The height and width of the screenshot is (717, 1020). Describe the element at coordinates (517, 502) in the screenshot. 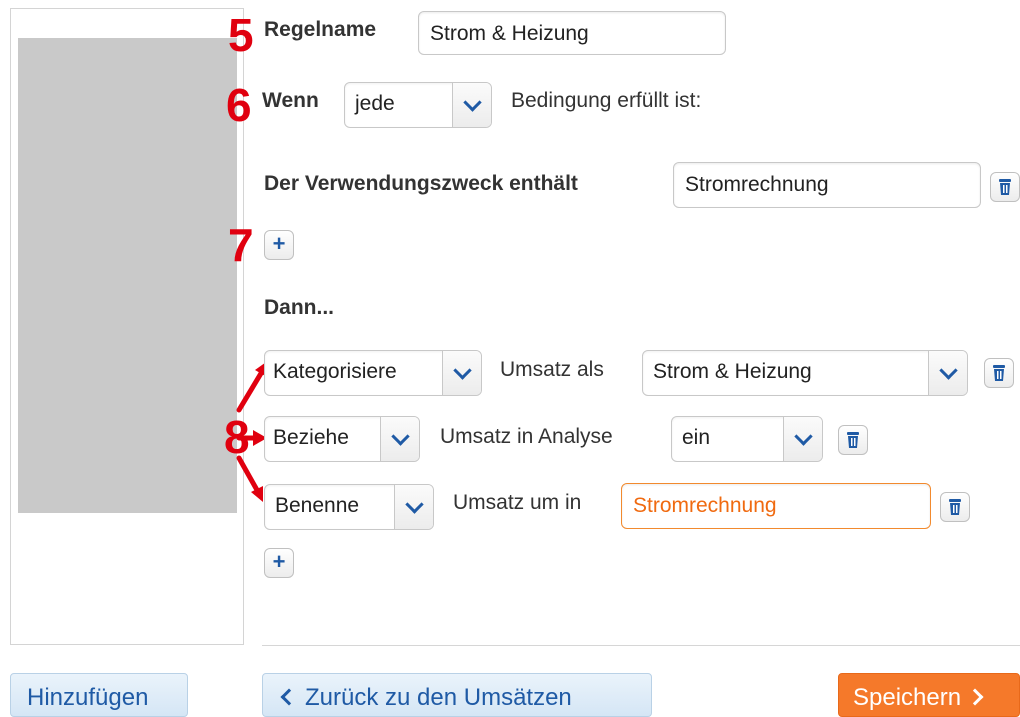

I see `action-text: Umsatz um in` at that location.